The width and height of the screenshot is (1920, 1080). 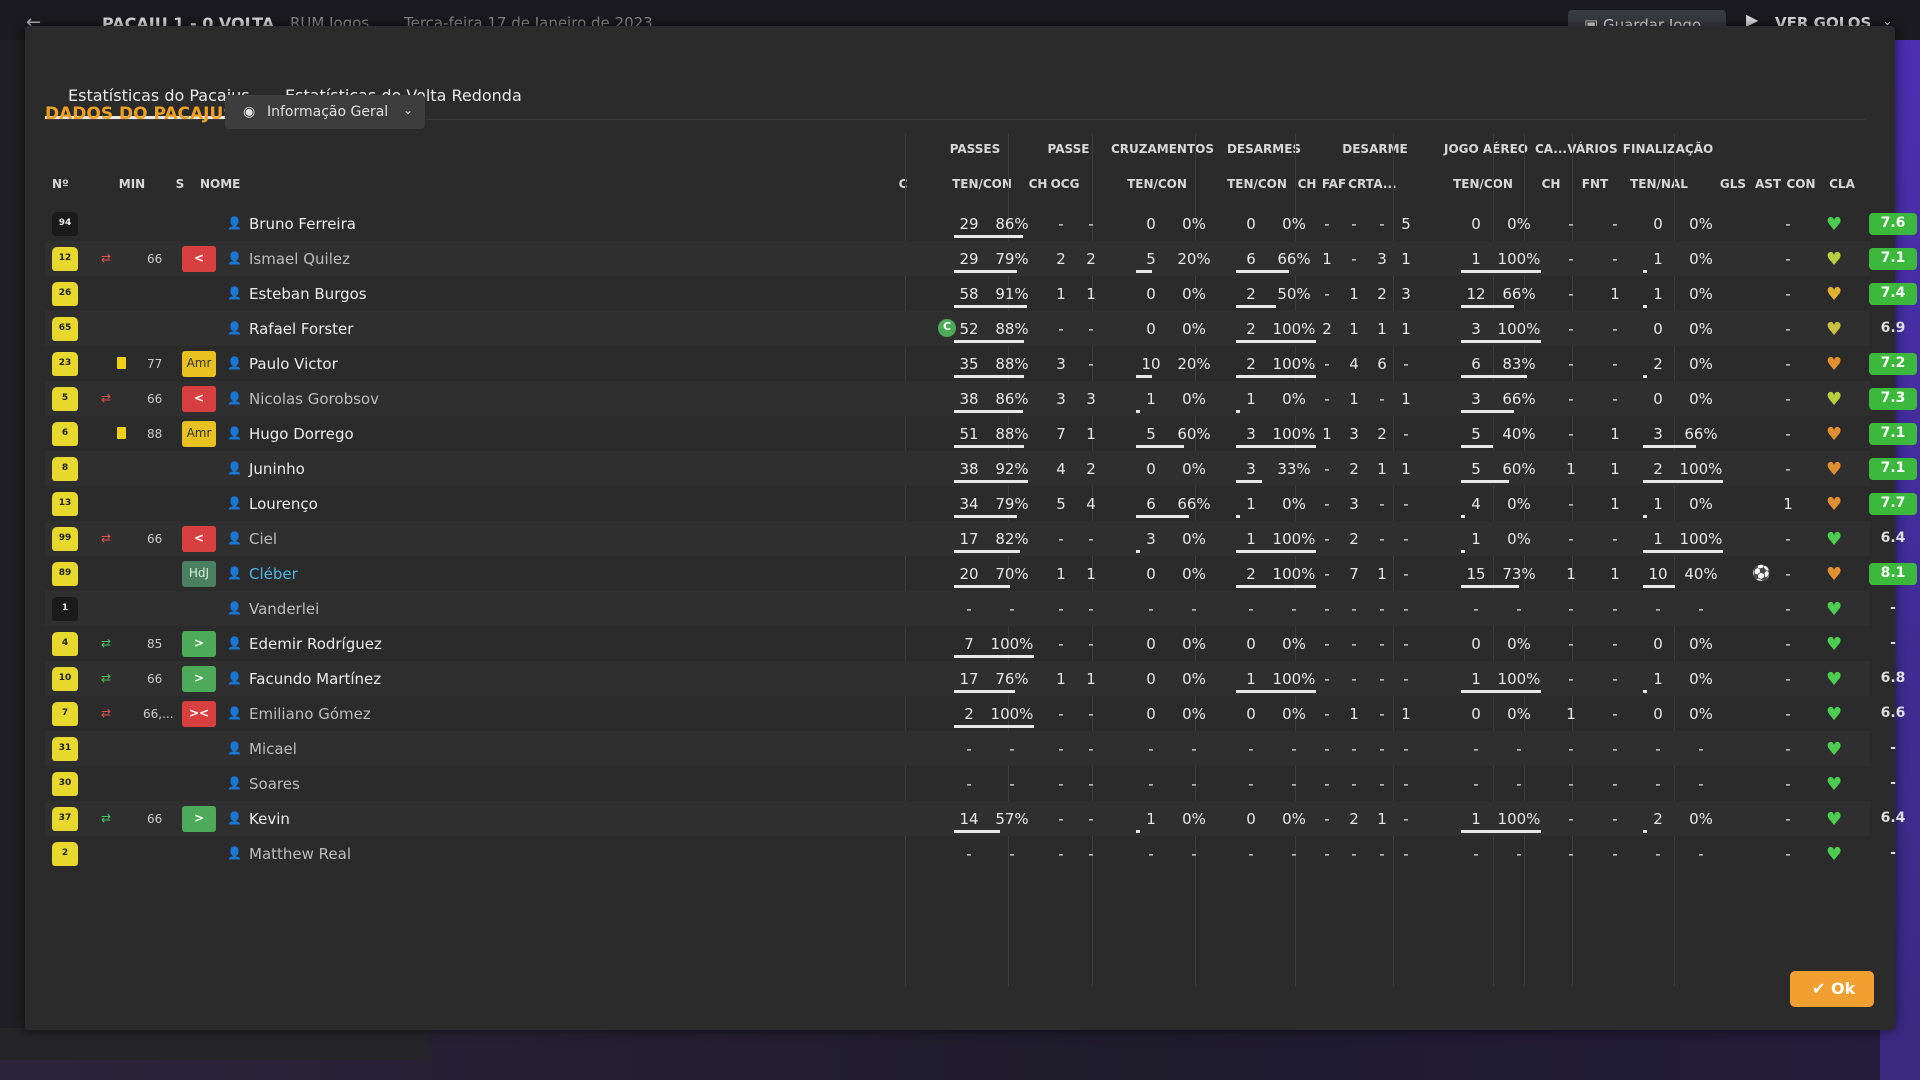 I want to click on stat-passe-ch: 1, so click(x=1061, y=294).